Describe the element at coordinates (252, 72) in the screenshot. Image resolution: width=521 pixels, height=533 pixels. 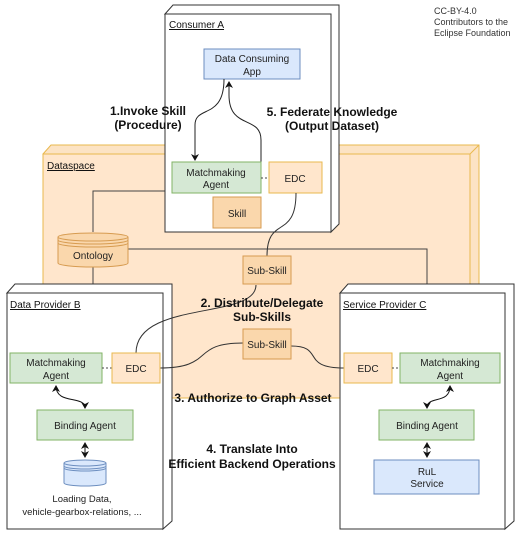
I see `svg-text: App` at that location.